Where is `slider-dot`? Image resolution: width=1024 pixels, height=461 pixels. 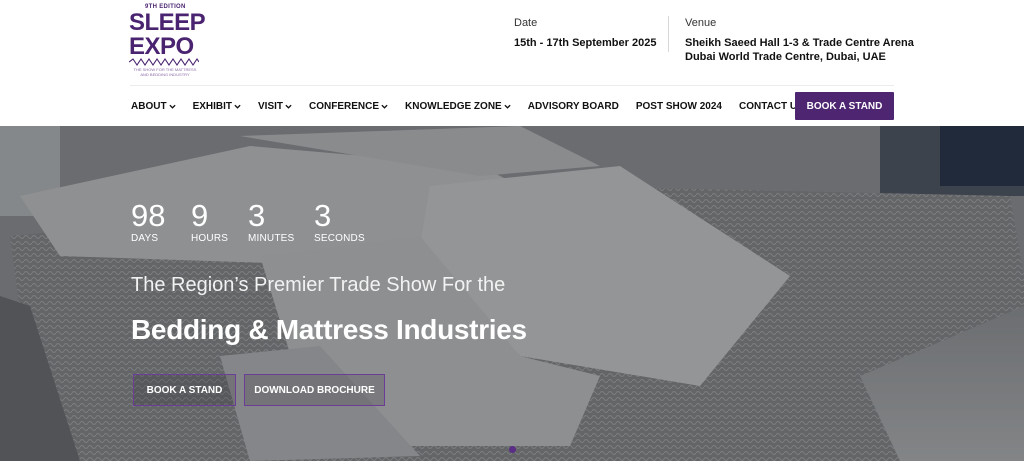 slider-dot is located at coordinates (512, 449).